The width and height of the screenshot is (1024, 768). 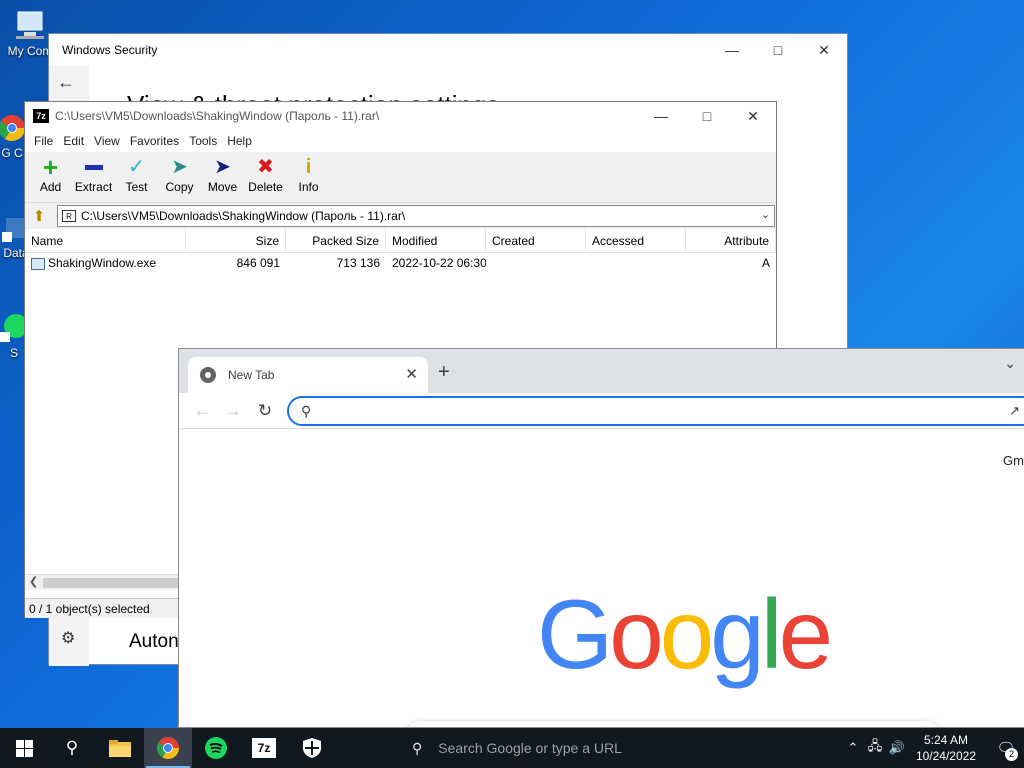 I want to click on tab-strip: New Tab ✕ + ⌄, so click(x=601, y=371).